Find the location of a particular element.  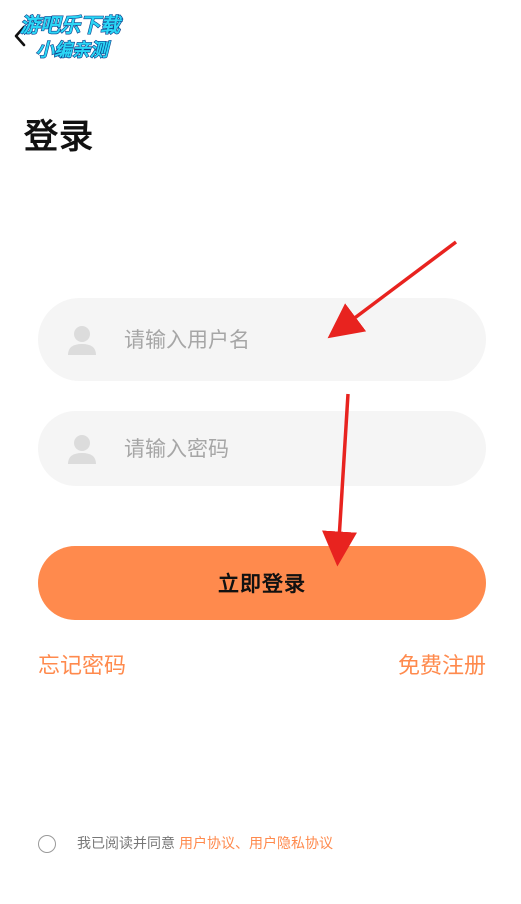

login-button: 立即登录 is located at coordinates (262, 583).